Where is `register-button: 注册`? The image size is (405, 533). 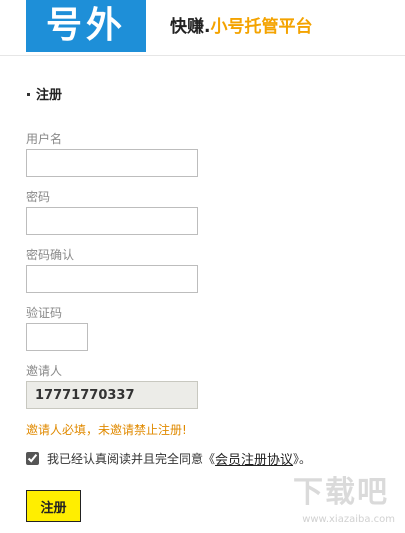 register-button: 注册 is located at coordinates (53, 506).